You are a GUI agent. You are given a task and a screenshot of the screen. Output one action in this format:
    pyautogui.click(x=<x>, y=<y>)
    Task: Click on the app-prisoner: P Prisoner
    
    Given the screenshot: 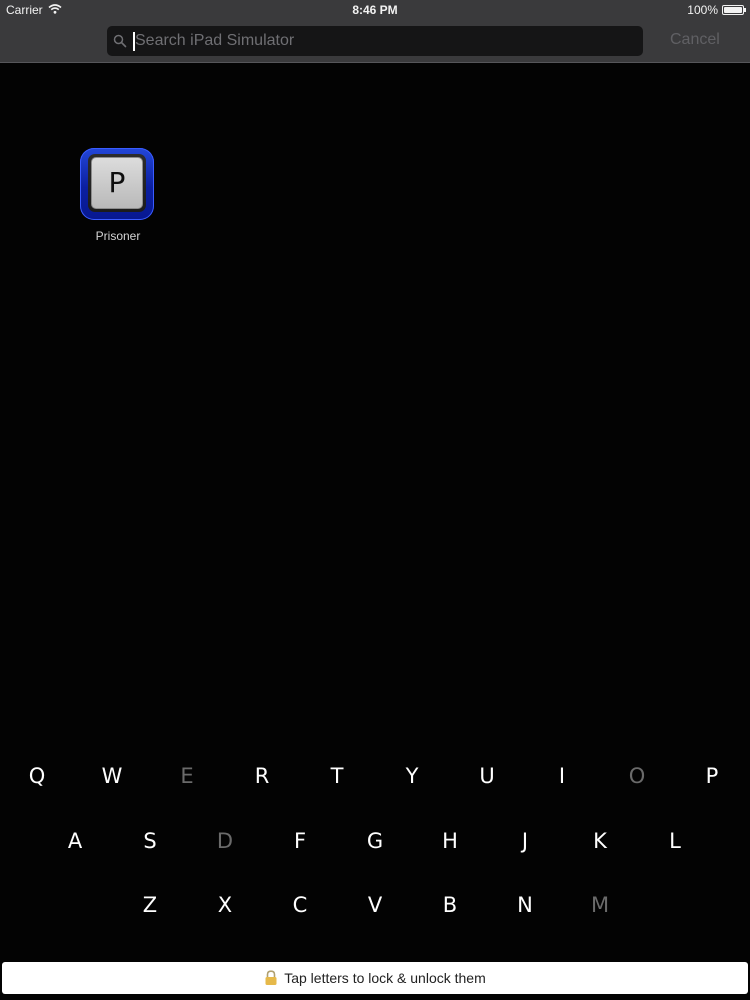 What is the action you would take?
    pyautogui.click(x=118, y=195)
    